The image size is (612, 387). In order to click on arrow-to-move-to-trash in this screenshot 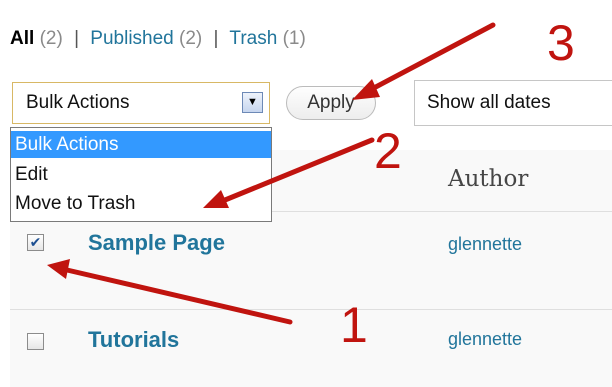, I will do `click(298, 170)`.